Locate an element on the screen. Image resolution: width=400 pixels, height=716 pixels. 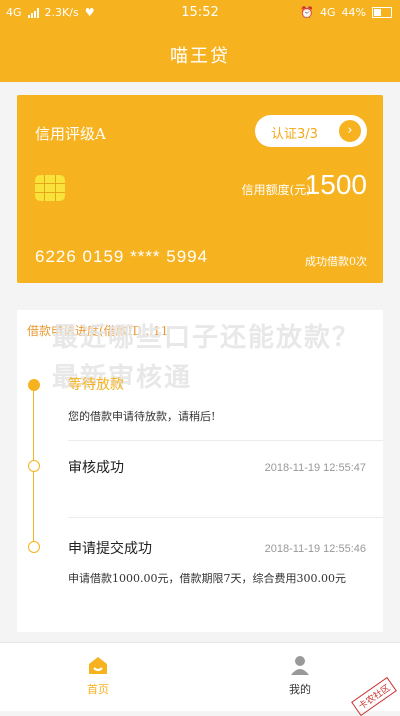
status-bar: 4G 2.3K/s ♥ 15:52 ⏰ 4G 44% is located at coordinates (200, 13).